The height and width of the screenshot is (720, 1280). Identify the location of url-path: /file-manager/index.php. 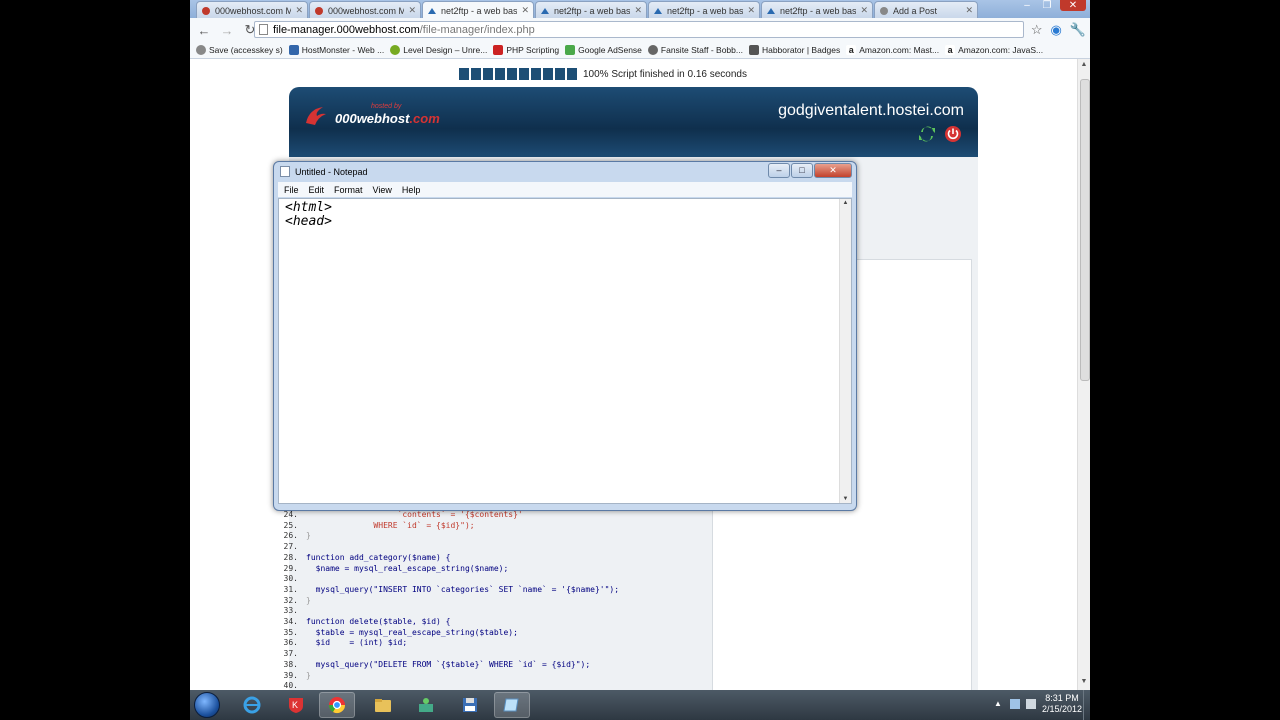
(477, 29).